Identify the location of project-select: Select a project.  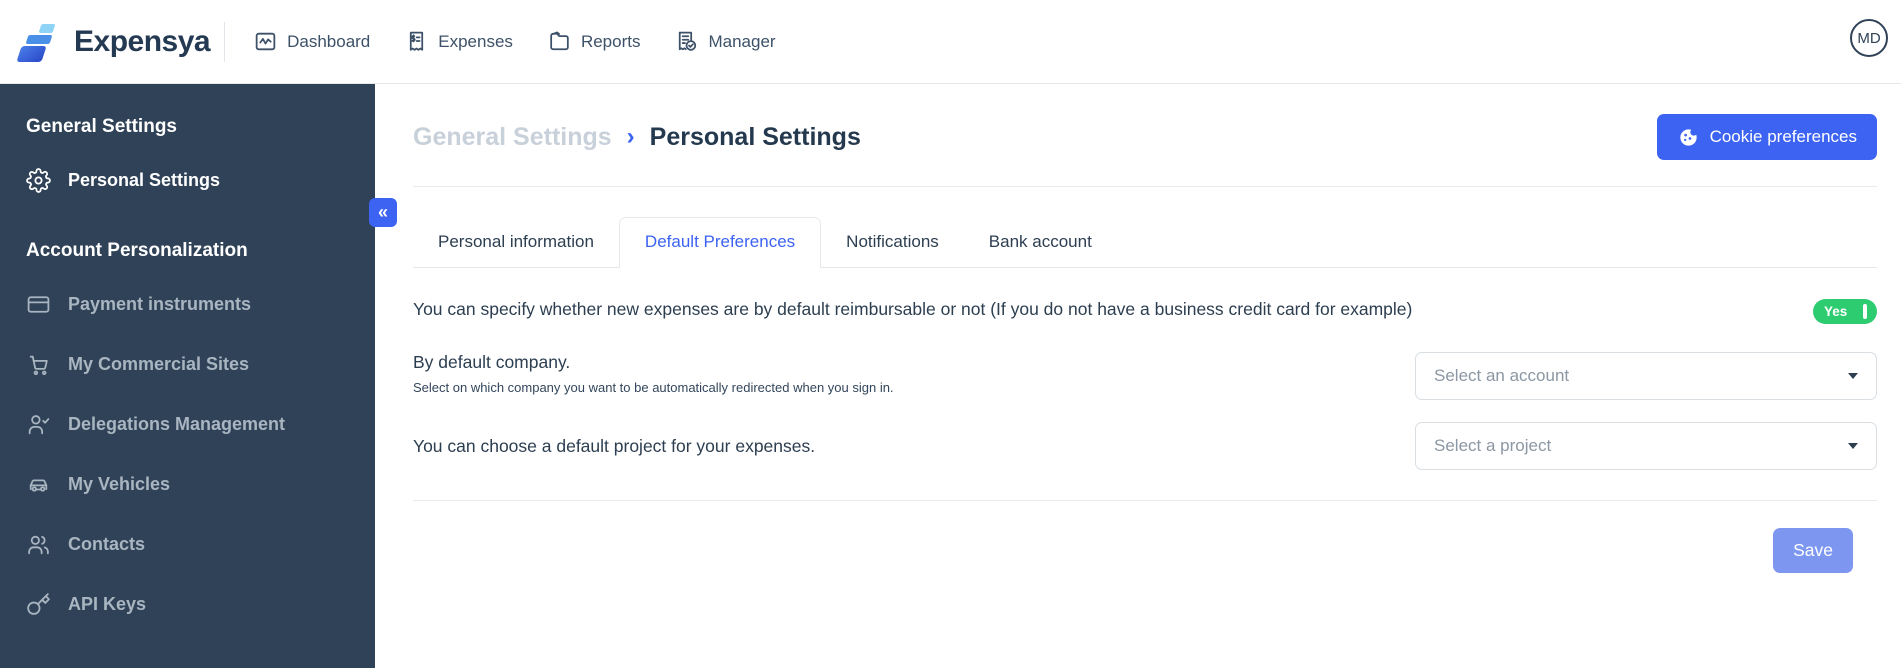
(1646, 446).